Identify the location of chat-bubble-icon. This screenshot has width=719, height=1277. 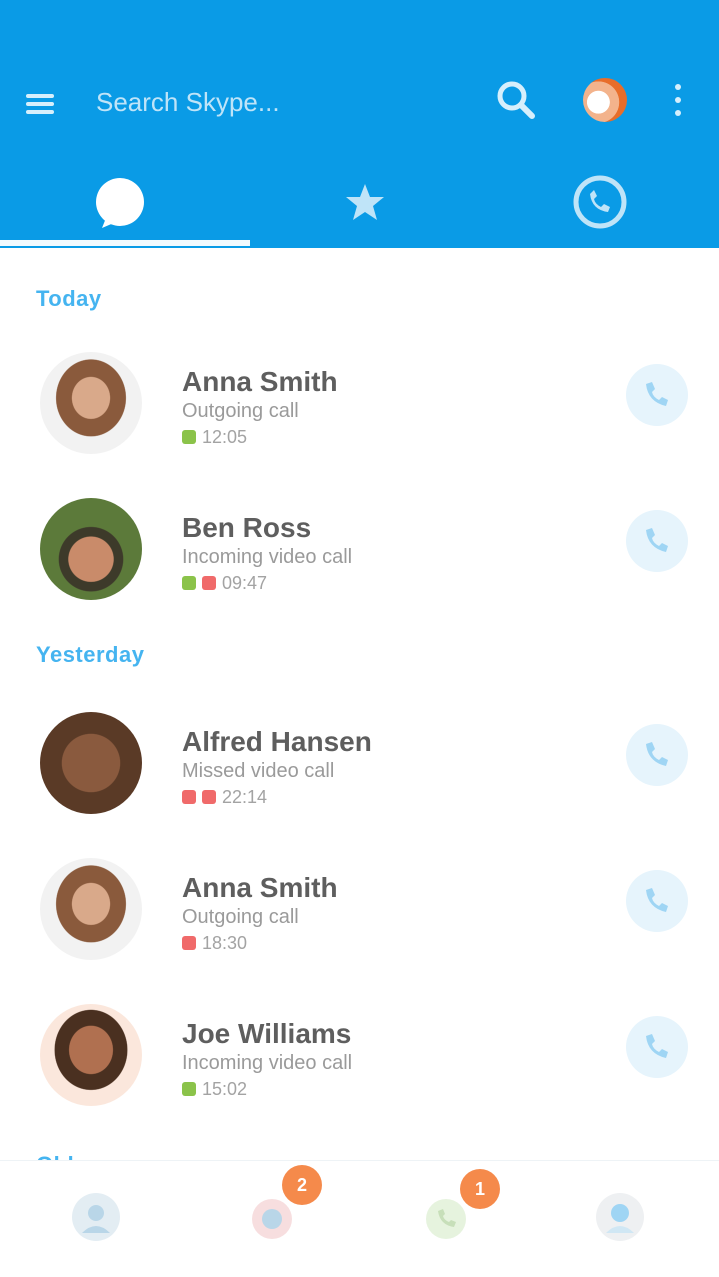
(120, 203).